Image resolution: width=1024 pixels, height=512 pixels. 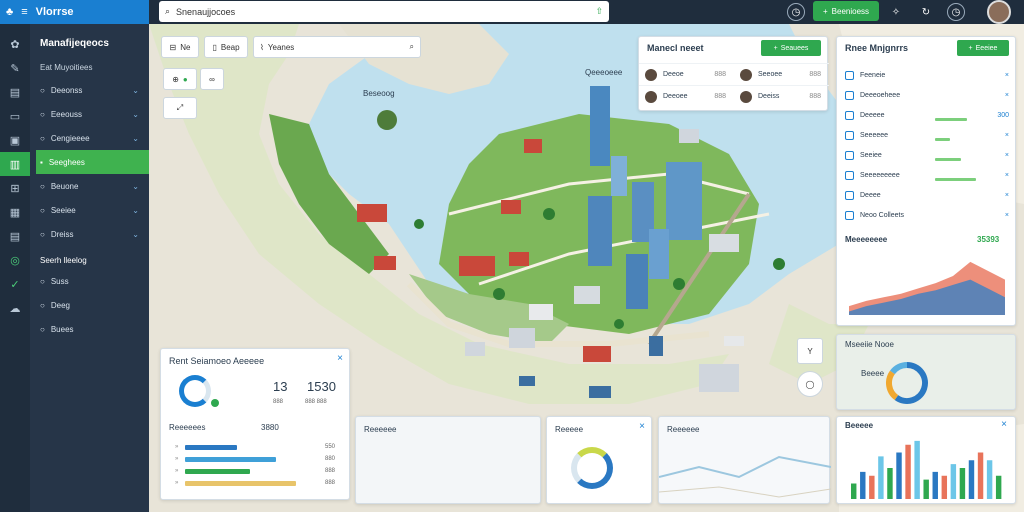 I want to click on donut-panel: Mseeiie Nooe Beeee, so click(x=926, y=372).